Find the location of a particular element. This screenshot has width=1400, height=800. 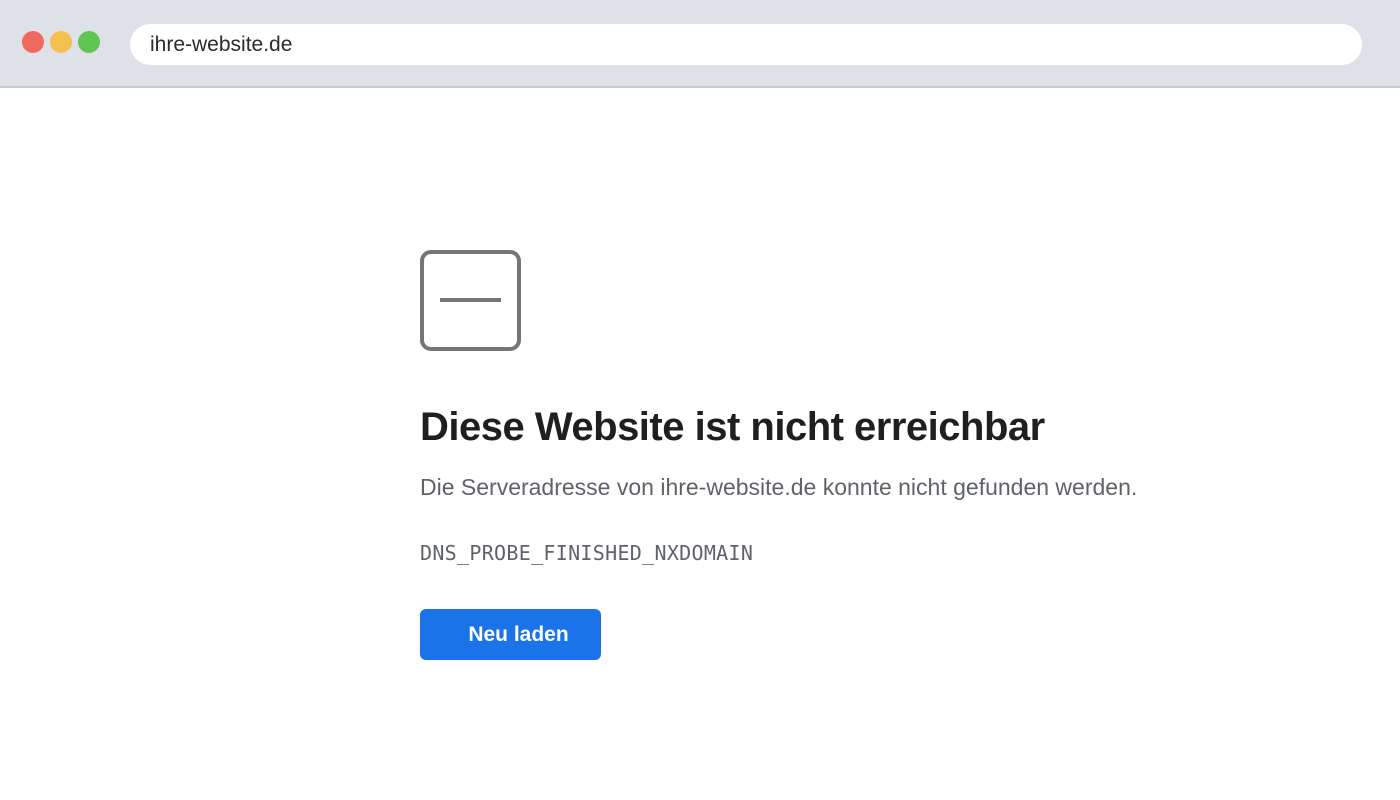

reload-button-label: Neu laden is located at coordinates (518, 634).